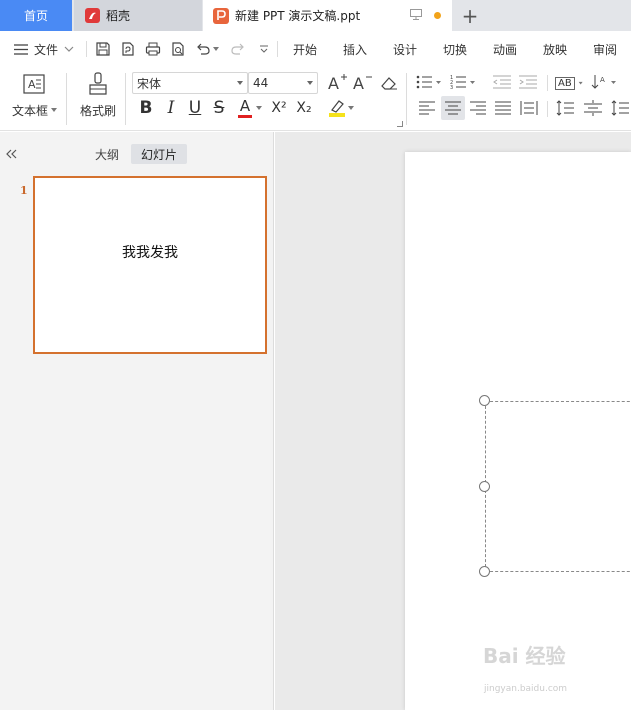 This screenshot has height=710, width=631. I want to click on menu-home-label: 开始, so click(305, 49).